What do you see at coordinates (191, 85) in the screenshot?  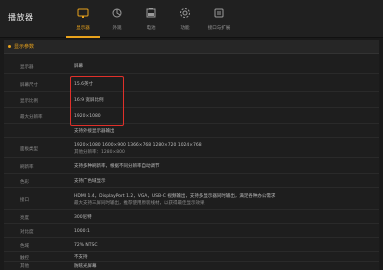 I see `spec-row: 屏幕尺寸 15.6英寸` at bounding box center [191, 85].